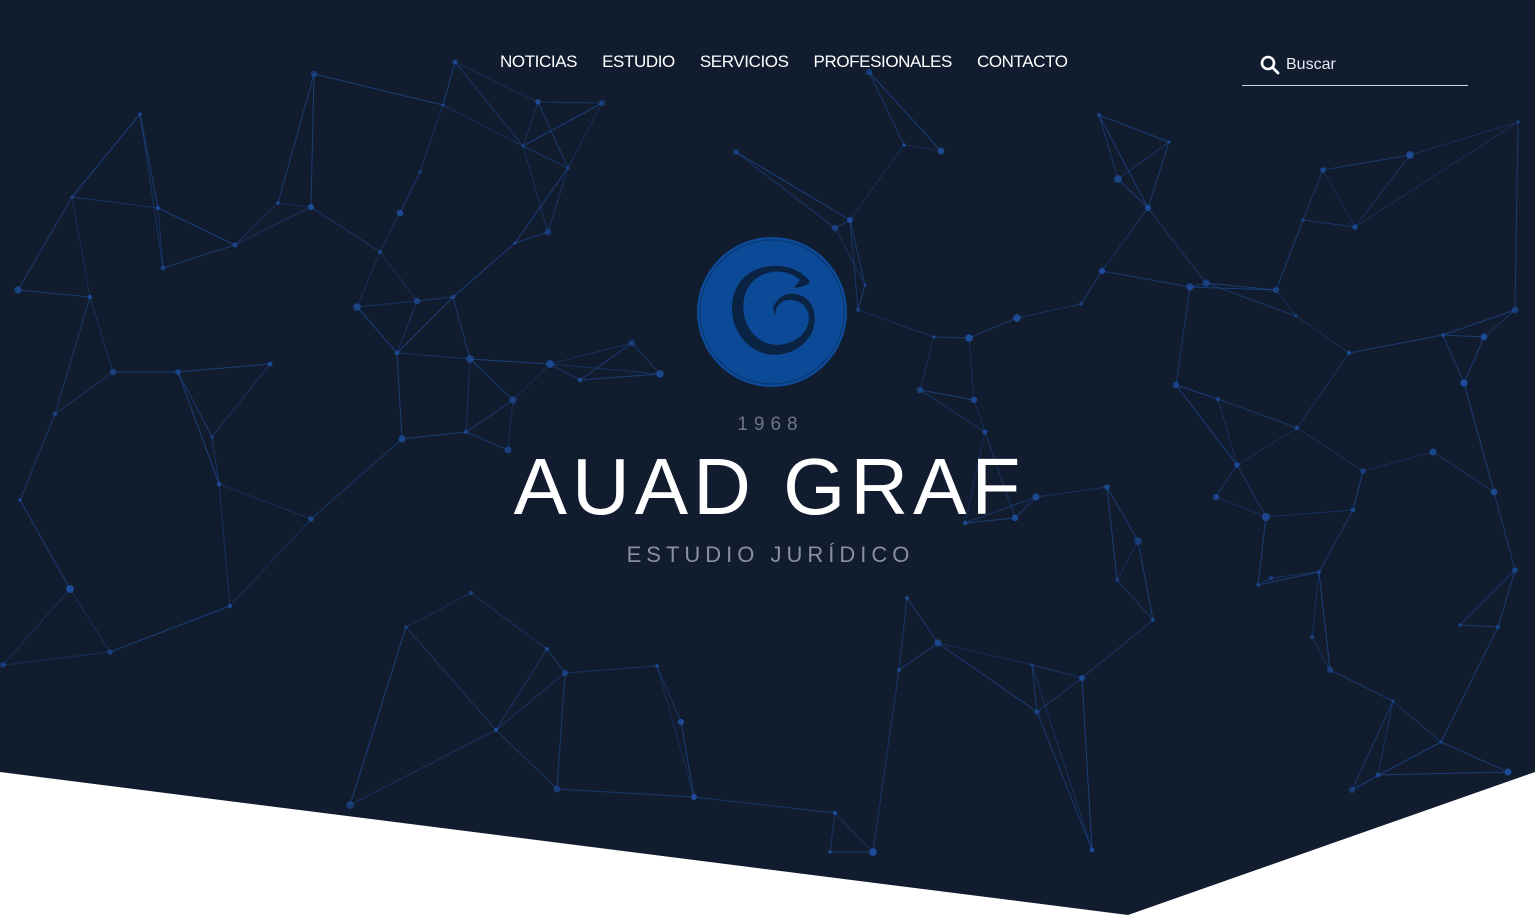  What do you see at coordinates (883, 62) in the screenshot?
I see `nav-item-profesionales: PROFESIONALES` at bounding box center [883, 62].